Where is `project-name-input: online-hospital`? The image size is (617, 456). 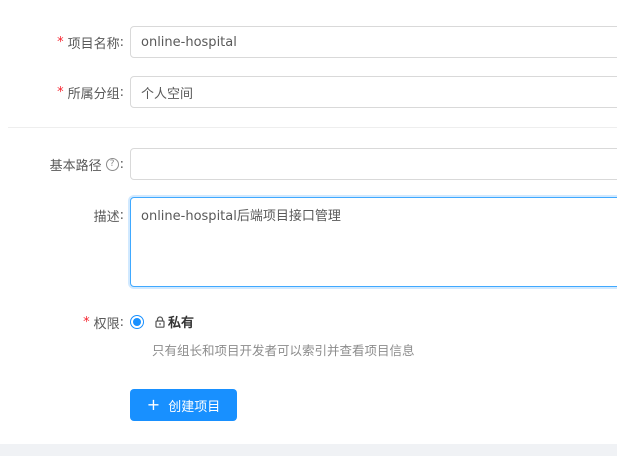
project-name-input: online-hospital is located at coordinates (373, 42).